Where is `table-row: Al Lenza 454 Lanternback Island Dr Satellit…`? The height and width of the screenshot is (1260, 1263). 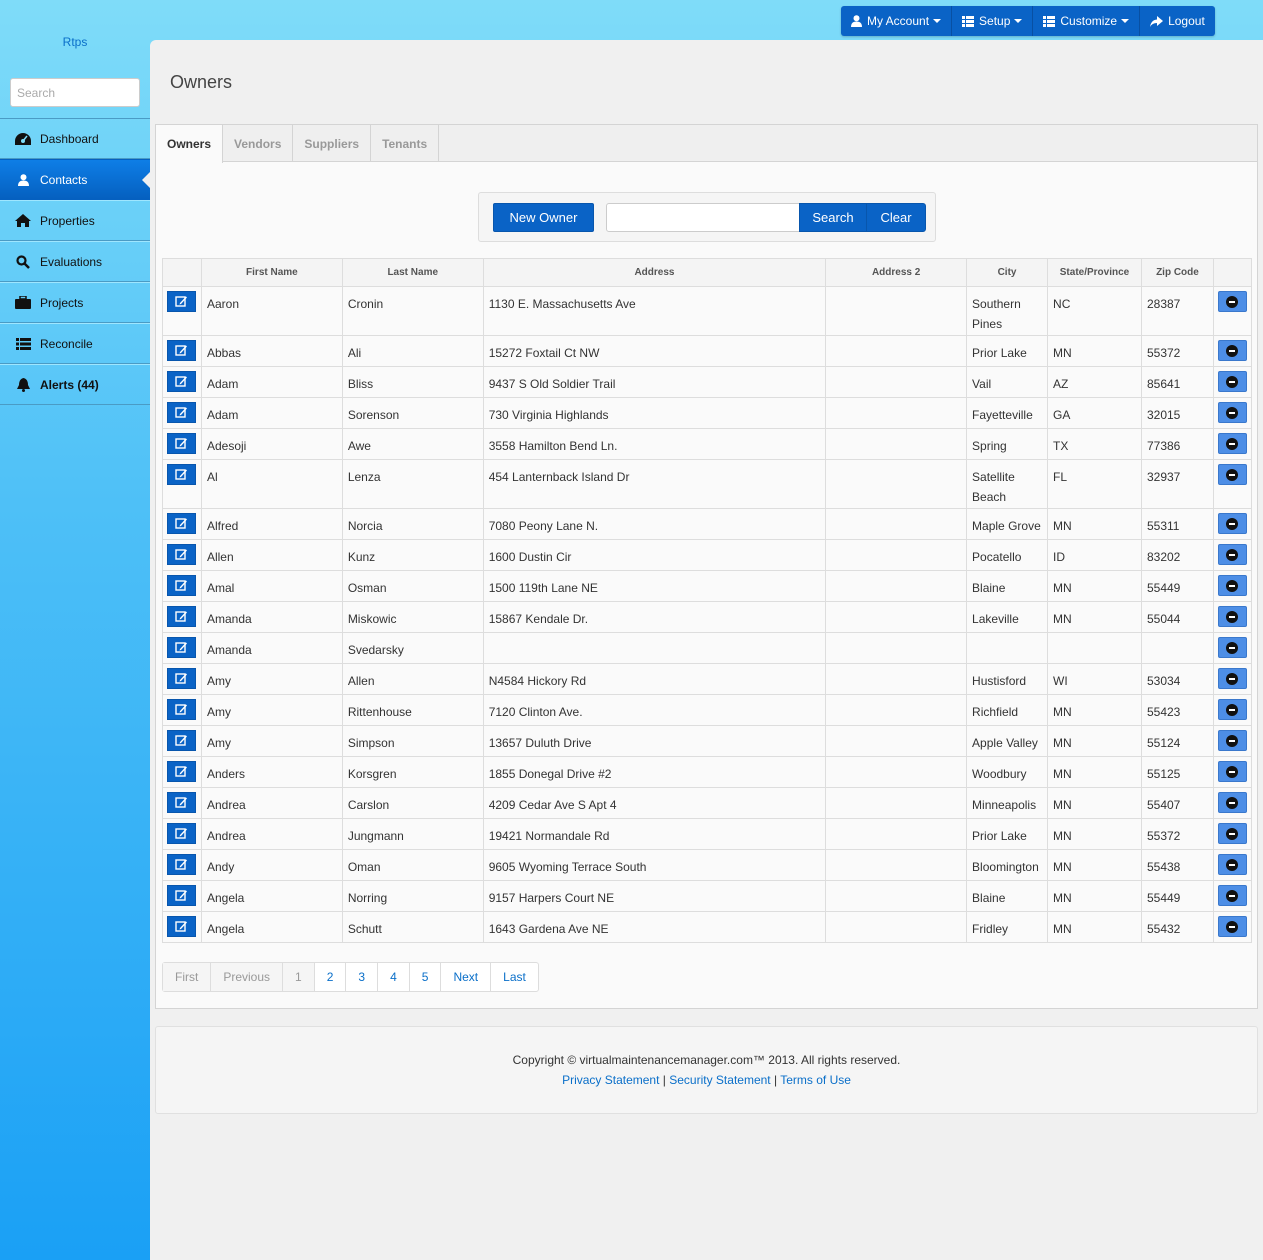 table-row: Al Lenza 454 Lanternback Island Dr Satellit… is located at coordinates (707, 484).